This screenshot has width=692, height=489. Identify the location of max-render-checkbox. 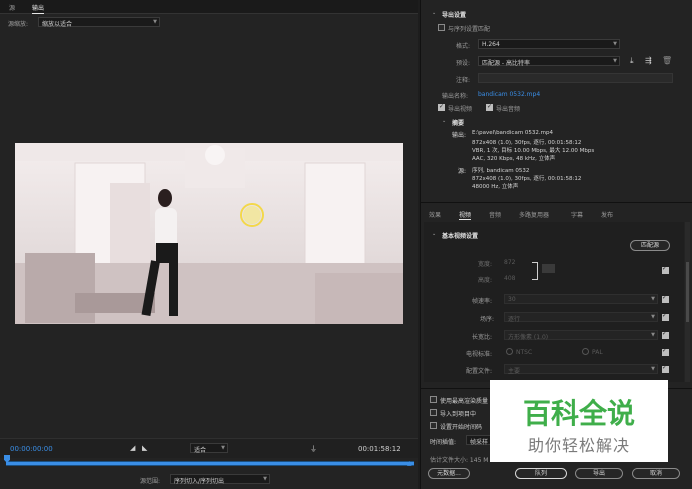
(433, 399).